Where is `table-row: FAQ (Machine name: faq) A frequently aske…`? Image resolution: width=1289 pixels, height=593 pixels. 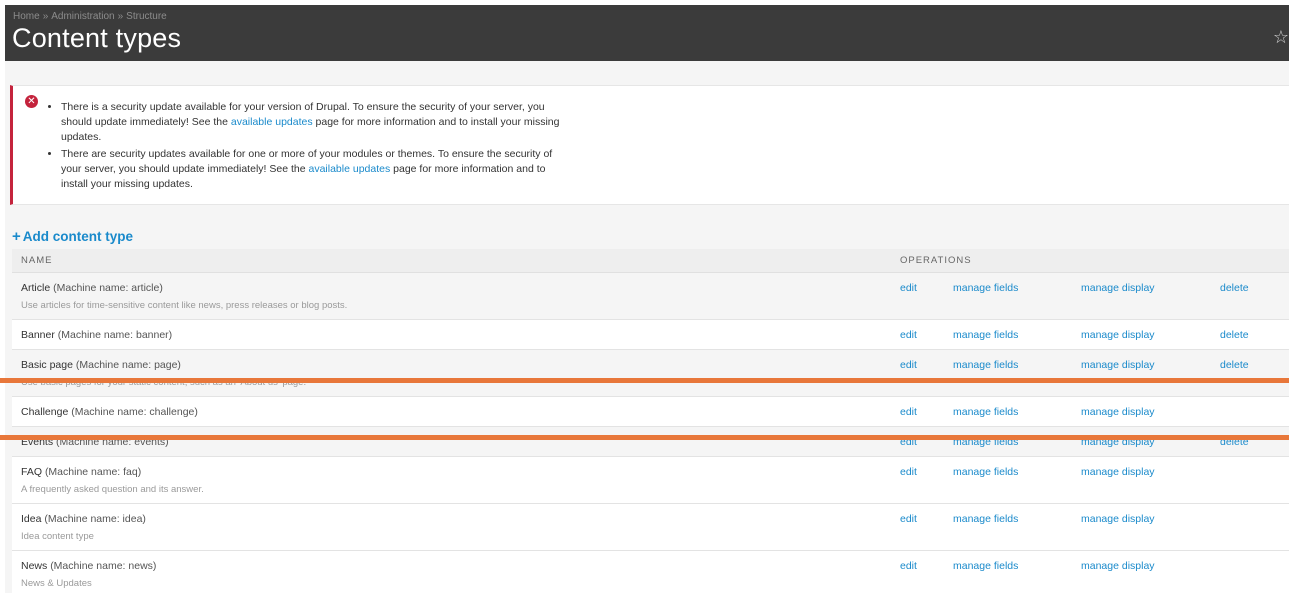
table-row: FAQ (Machine name: faq) A frequently aske… is located at coordinates (650, 480).